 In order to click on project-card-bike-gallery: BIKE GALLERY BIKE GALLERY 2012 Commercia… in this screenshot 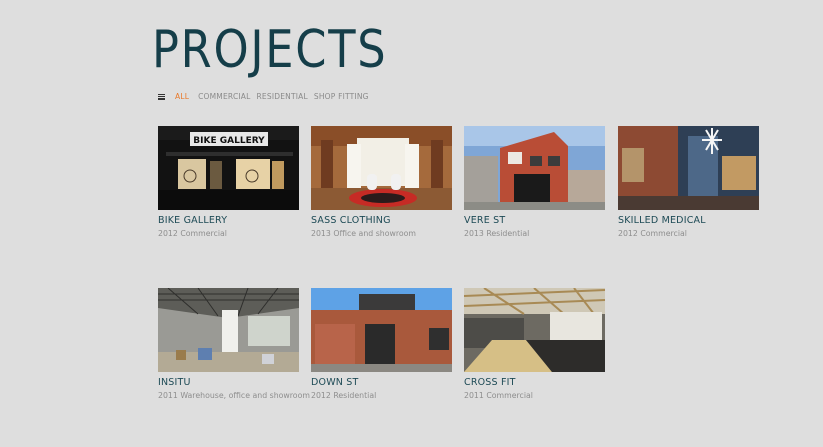, I will do `click(229, 182)`.